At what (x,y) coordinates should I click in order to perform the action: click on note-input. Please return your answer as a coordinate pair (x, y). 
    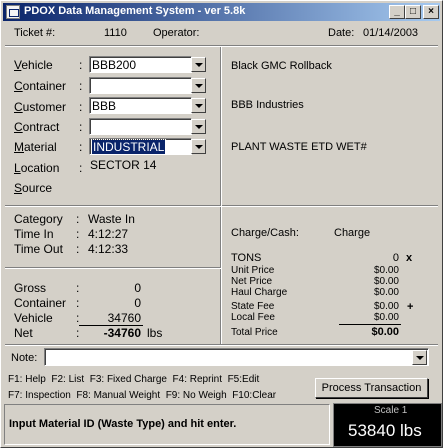
    Looking at the image, I should click on (236, 357).